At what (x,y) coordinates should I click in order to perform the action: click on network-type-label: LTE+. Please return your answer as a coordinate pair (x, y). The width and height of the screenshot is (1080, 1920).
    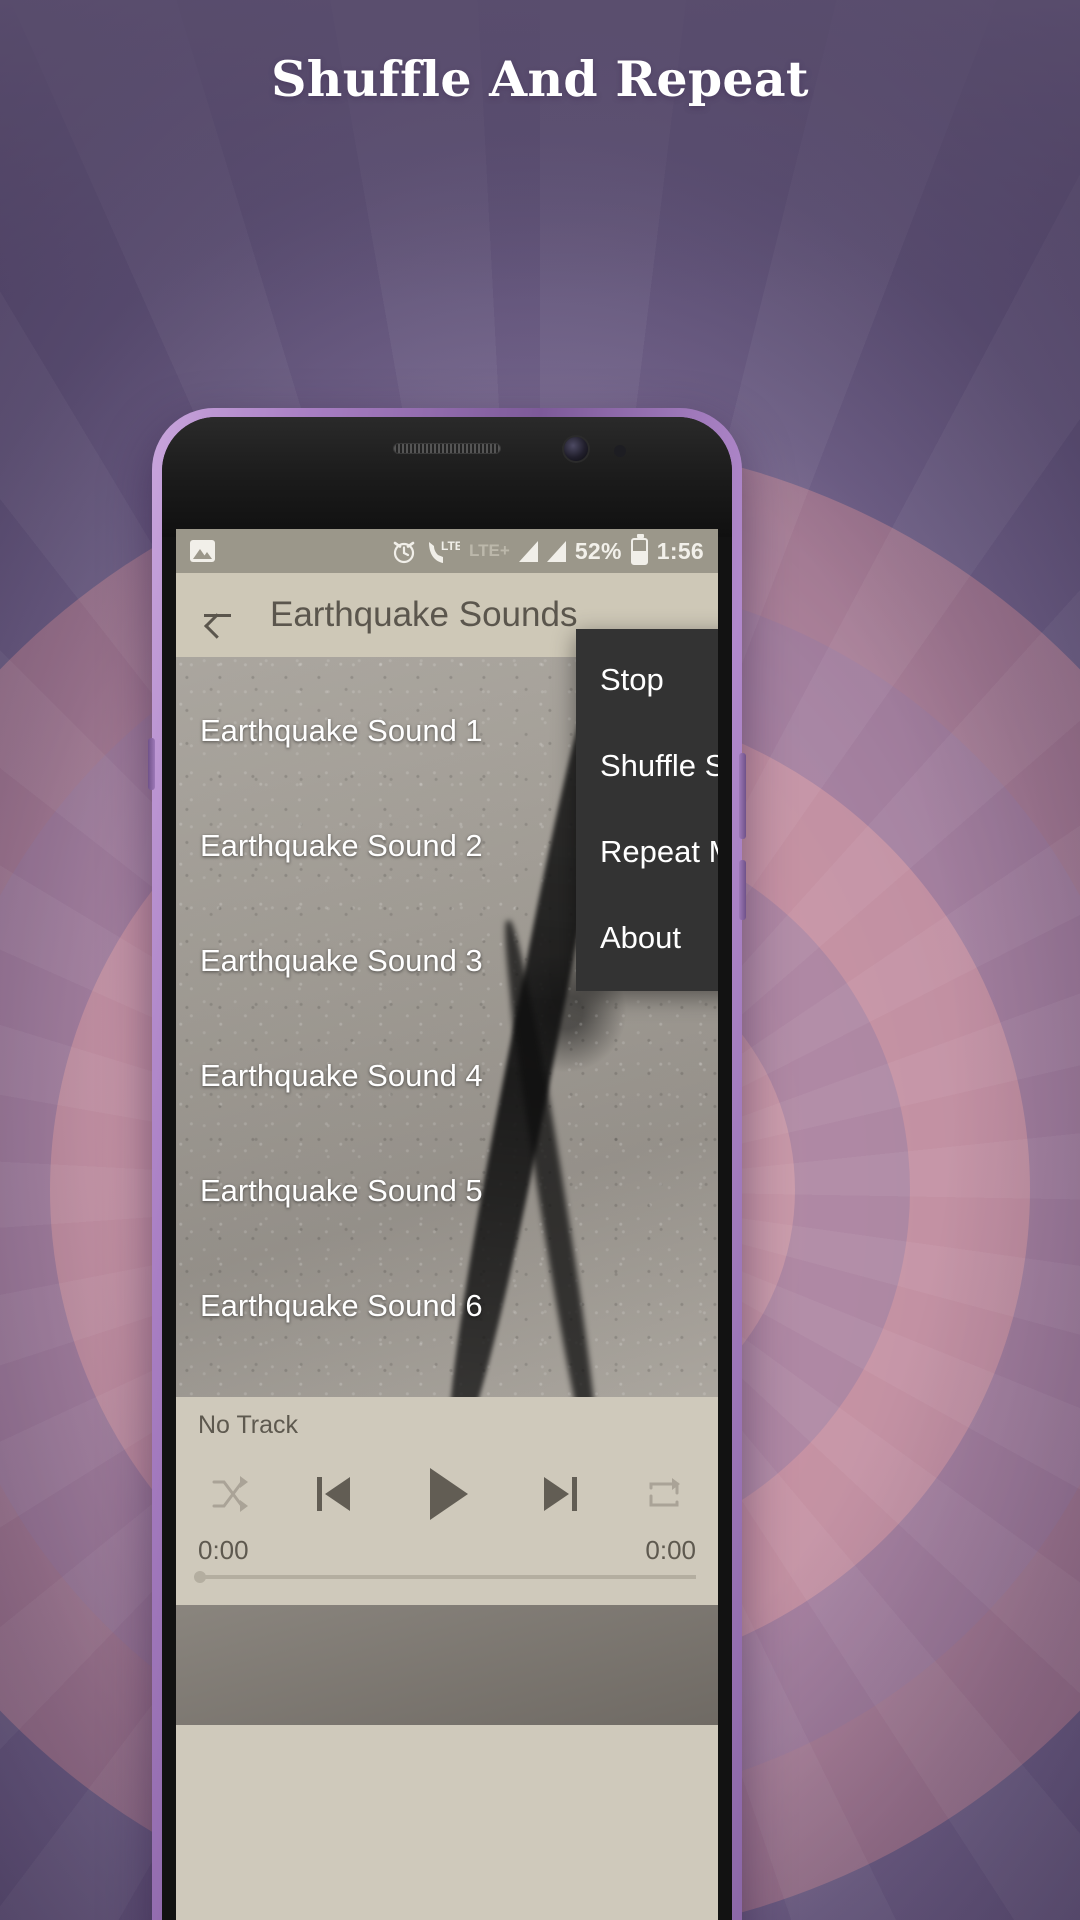
    Looking at the image, I should click on (489, 550).